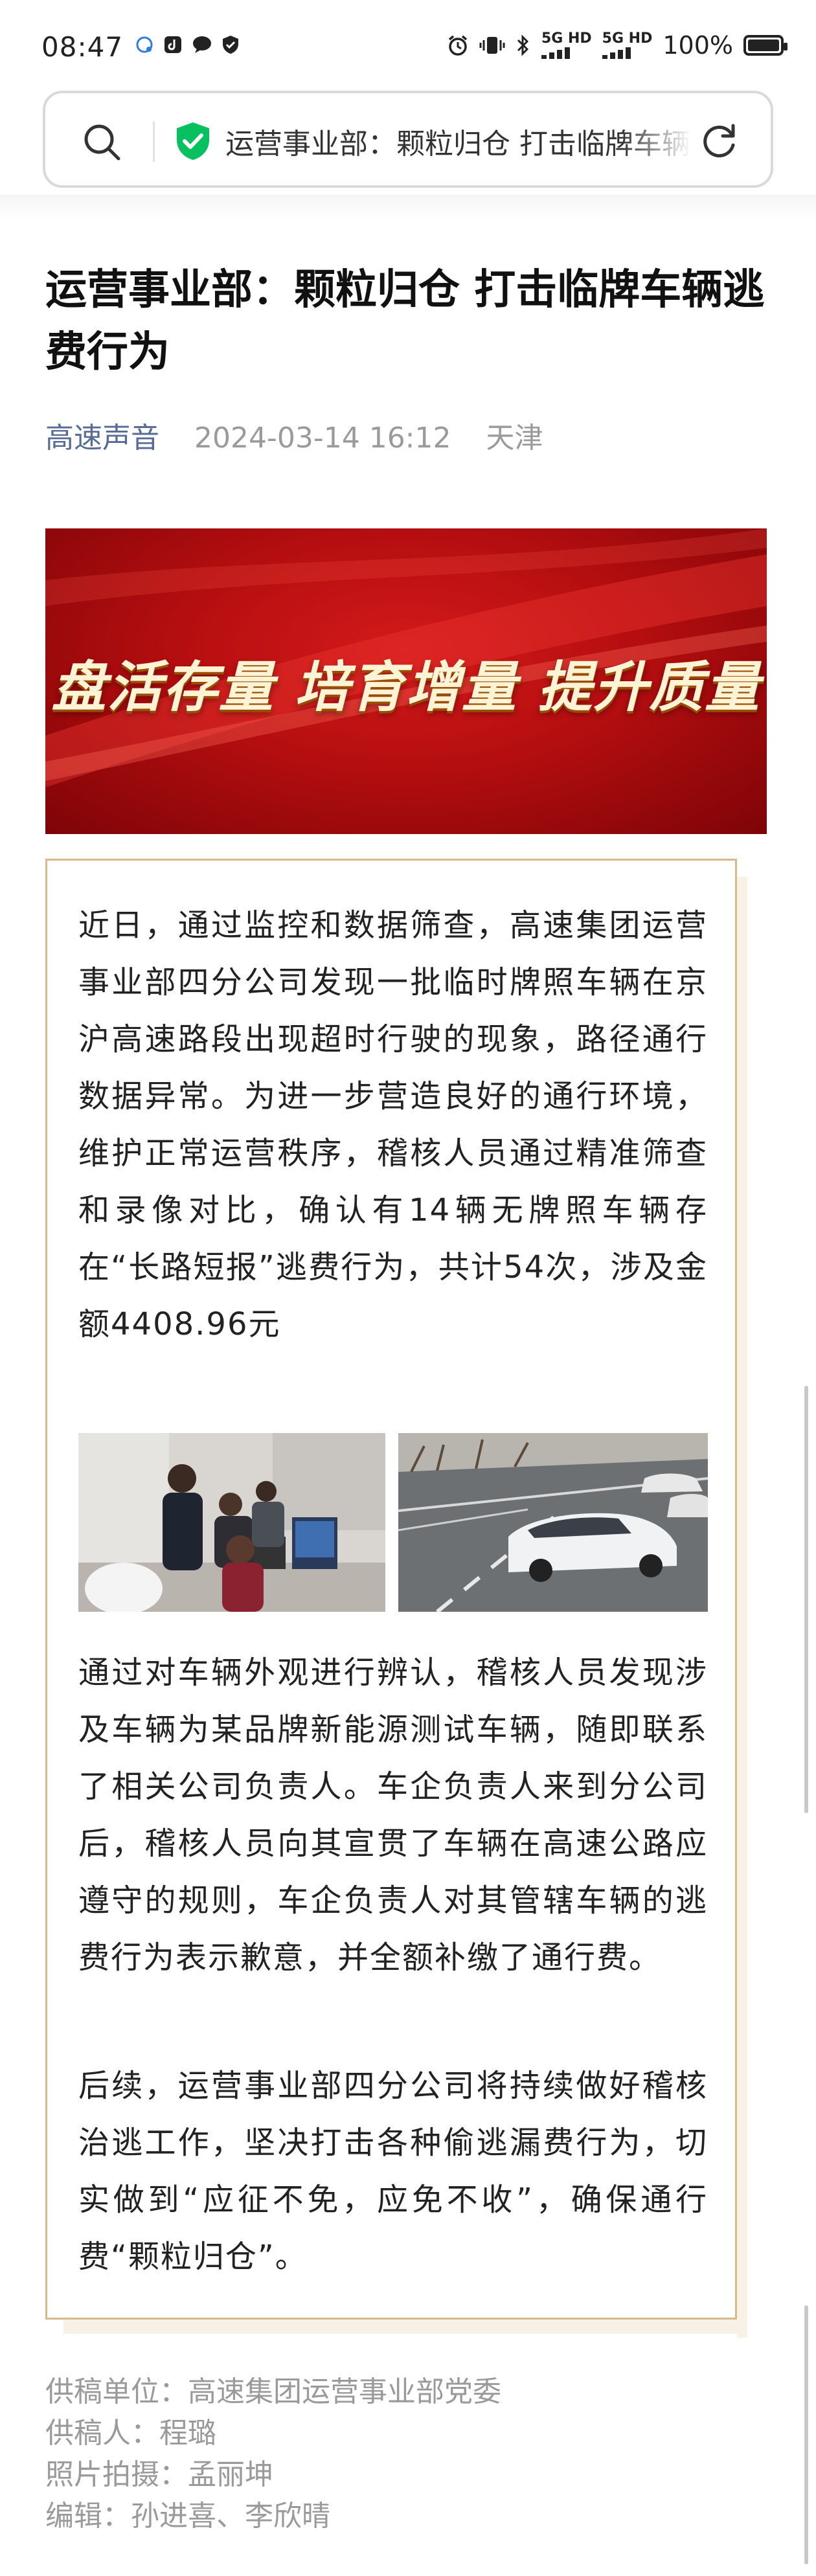 The image size is (816, 2576). I want to click on banner-image: 盘活存量 培育增量 提升质量, so click(406, 681).